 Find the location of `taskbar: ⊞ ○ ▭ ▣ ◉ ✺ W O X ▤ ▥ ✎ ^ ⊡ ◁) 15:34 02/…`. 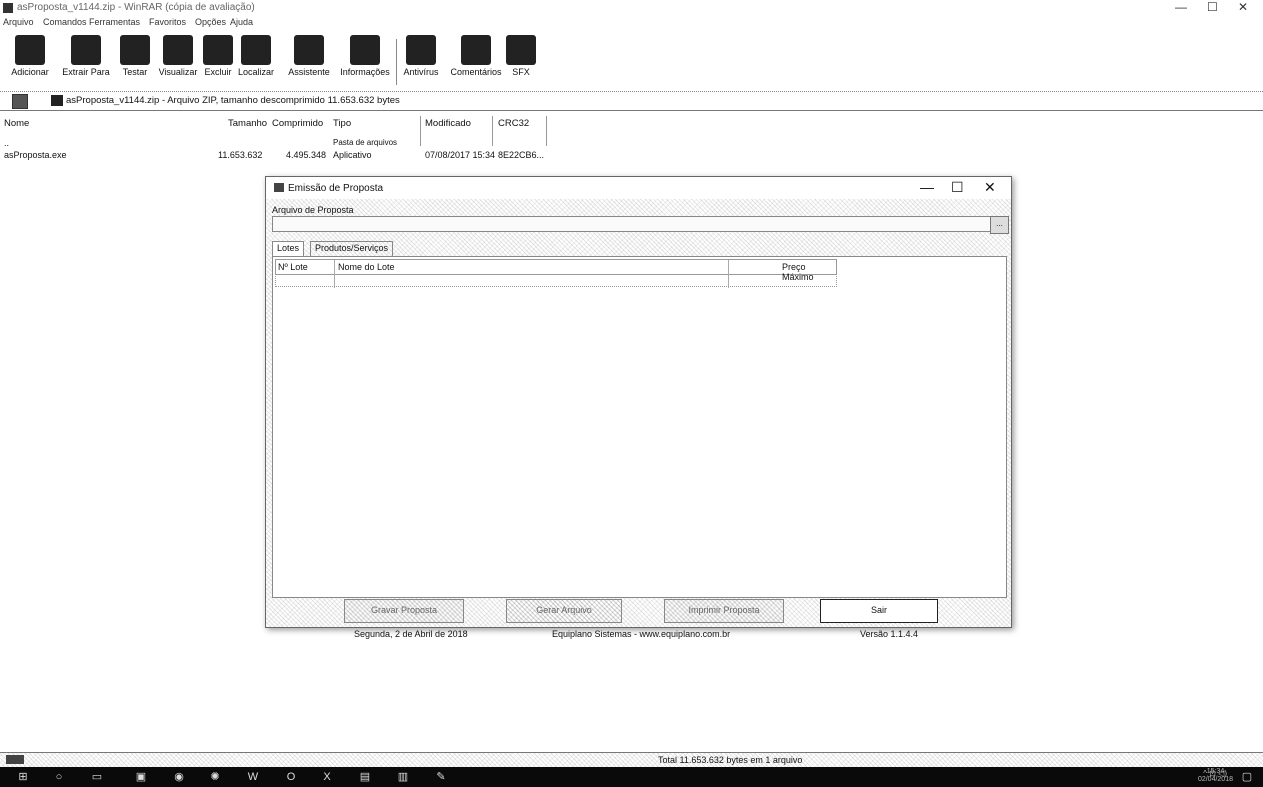

taskbar: ⊞ ○ ▭ ▣ ◉ ✺ W O X ▤ ▥ ✎ ^ ⊡ ◁) 15:34 02/… is located at coordinates (631, 777).